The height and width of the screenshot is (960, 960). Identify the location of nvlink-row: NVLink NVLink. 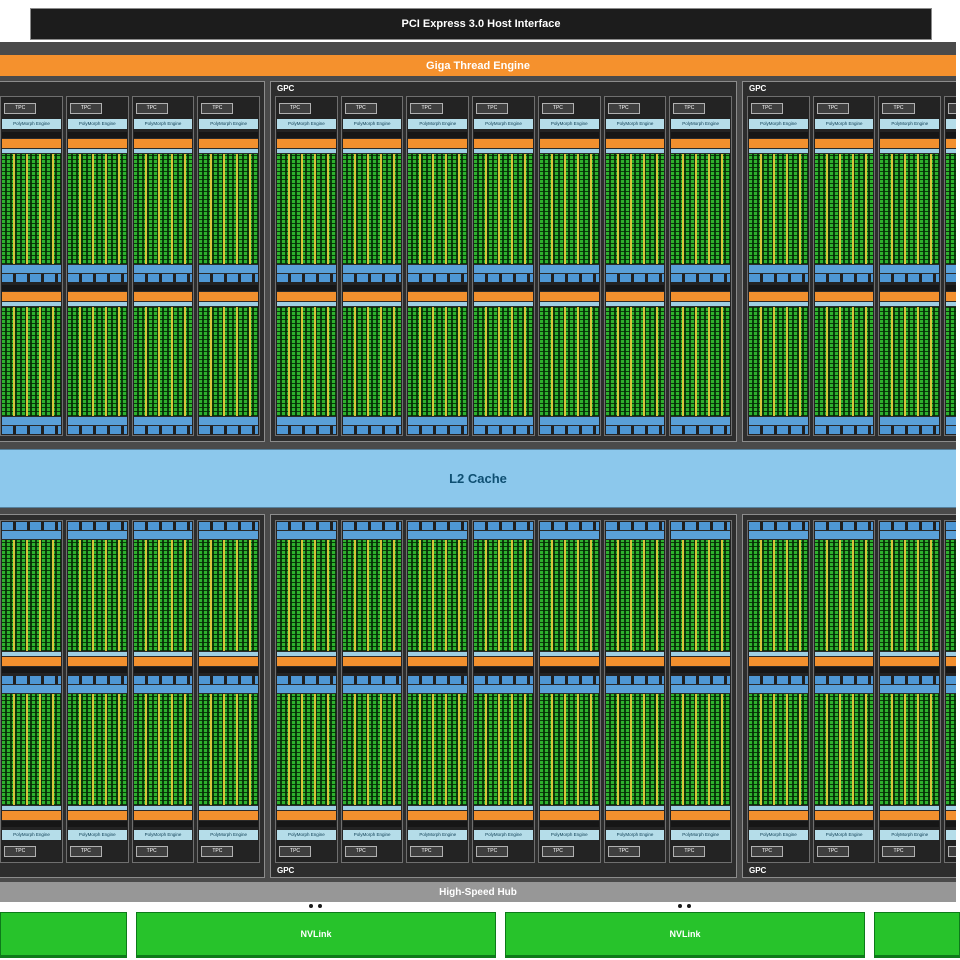
(480, 931).